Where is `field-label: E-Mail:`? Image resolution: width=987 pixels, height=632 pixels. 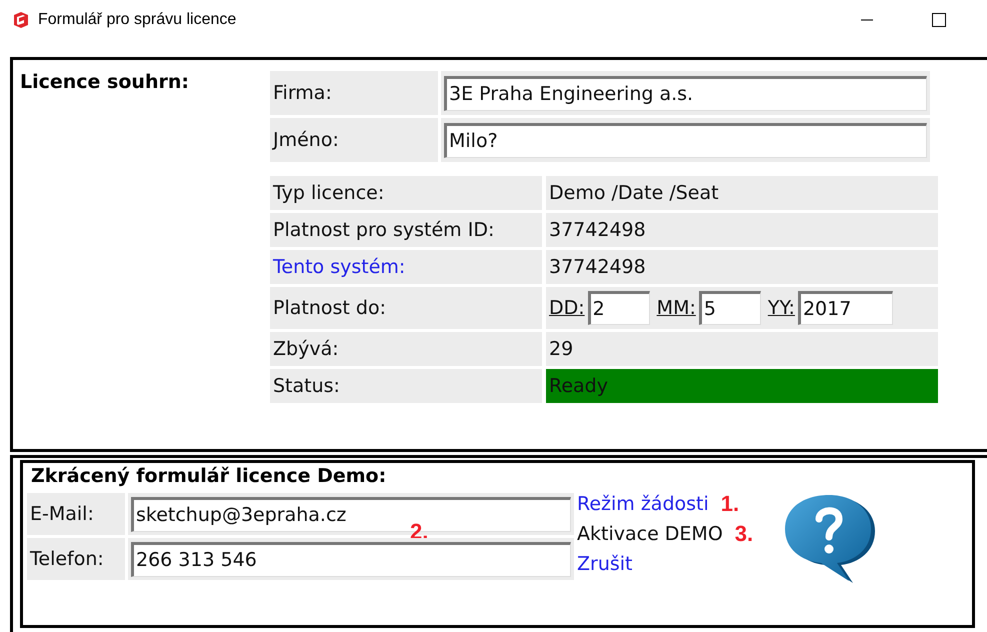 field-label: E-Mail: is located at coordinates (76, 514).